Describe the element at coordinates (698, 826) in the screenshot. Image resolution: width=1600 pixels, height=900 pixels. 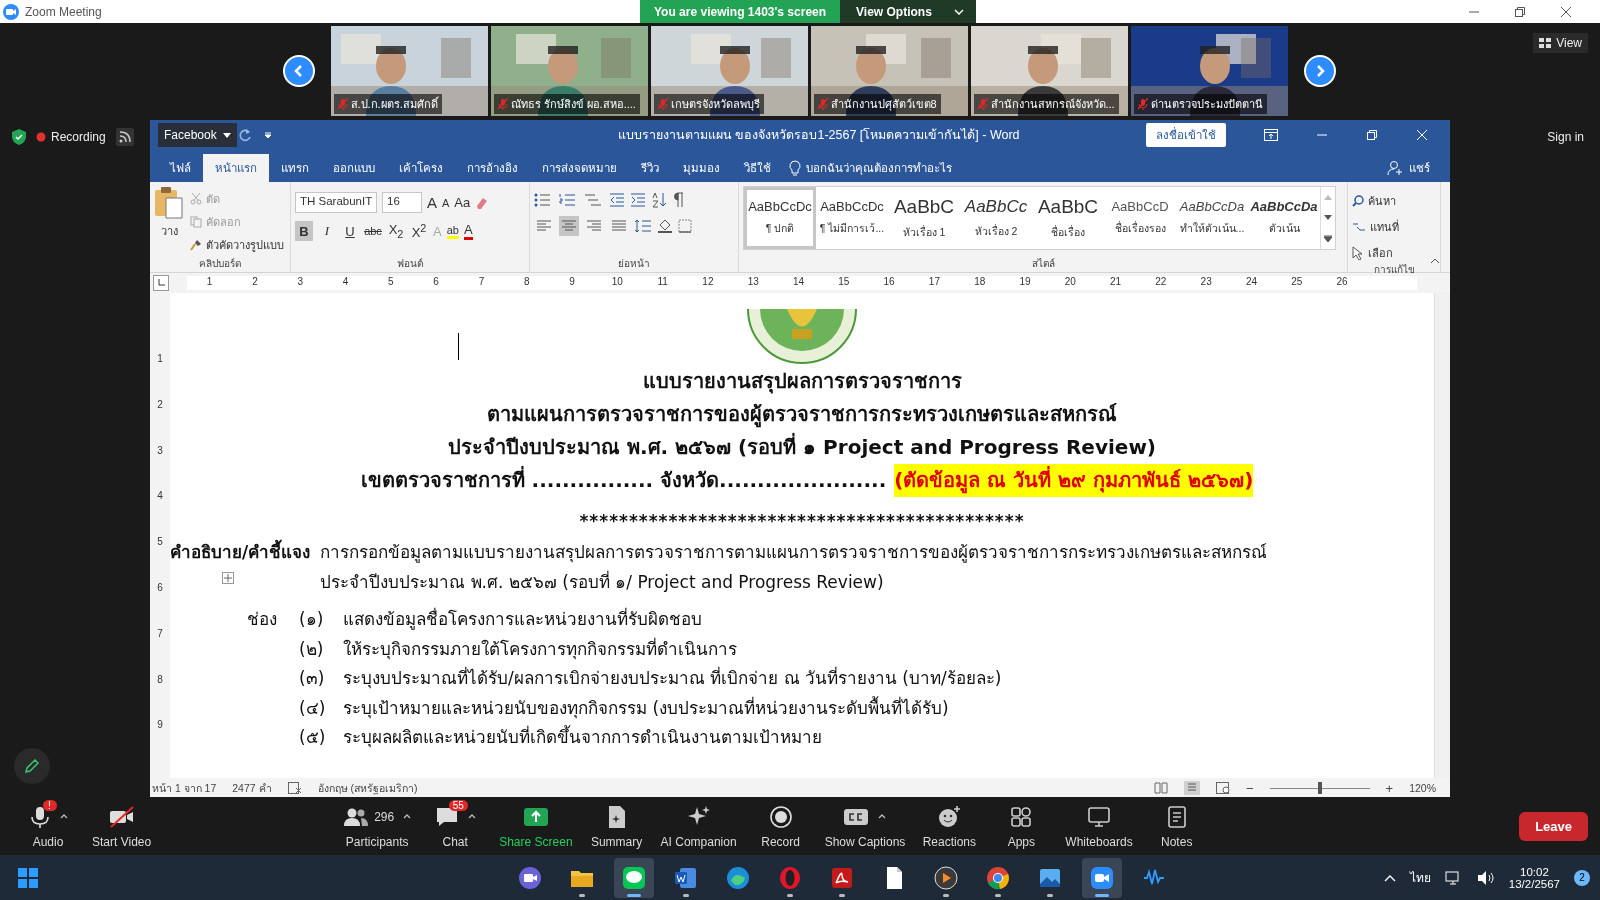
I see `meeting-control-button: AI Companion` at that location.